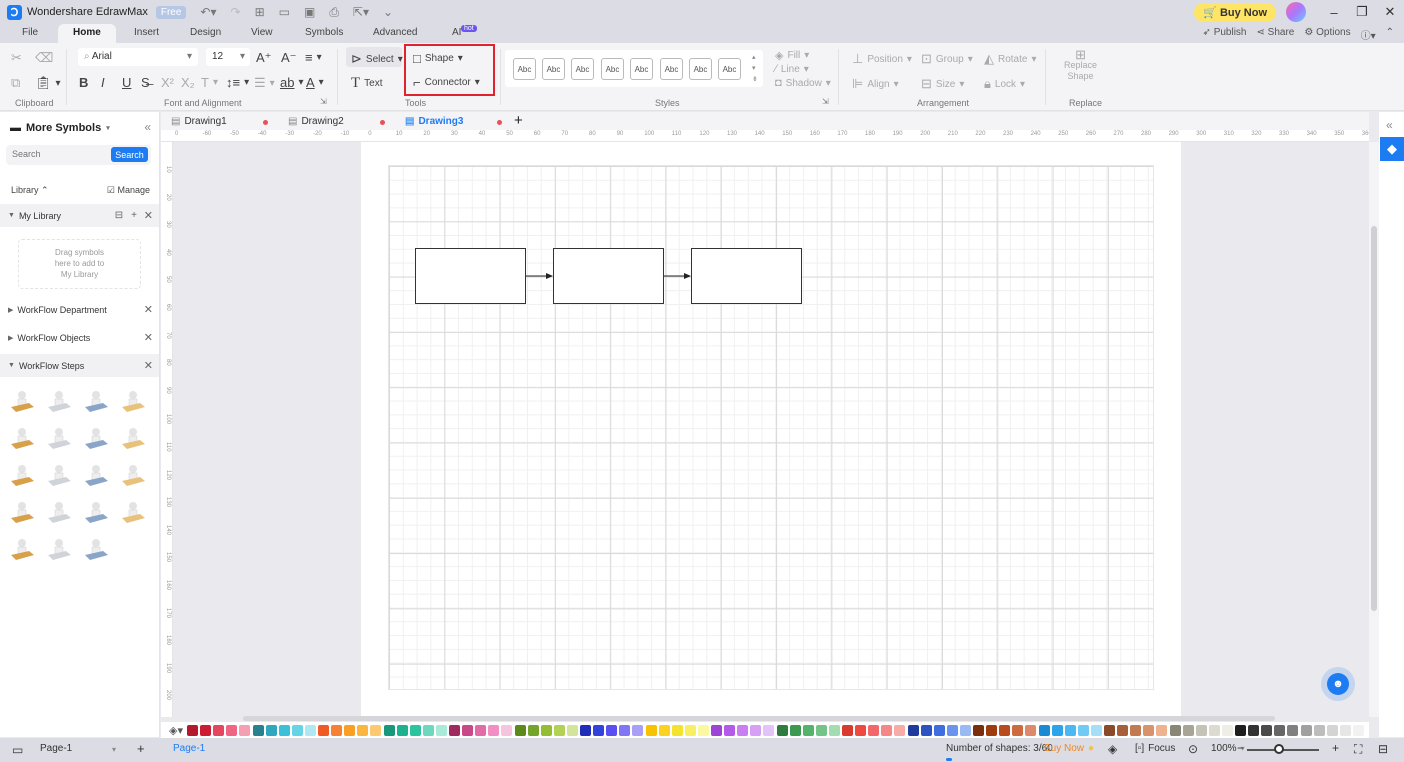 Image resolution: width=1404 pixels, height=762 pixels. Describe the element at coordinates (754, 57) in the screenshot. I see `gallery-scroll-up-icon: ▴` at that location.